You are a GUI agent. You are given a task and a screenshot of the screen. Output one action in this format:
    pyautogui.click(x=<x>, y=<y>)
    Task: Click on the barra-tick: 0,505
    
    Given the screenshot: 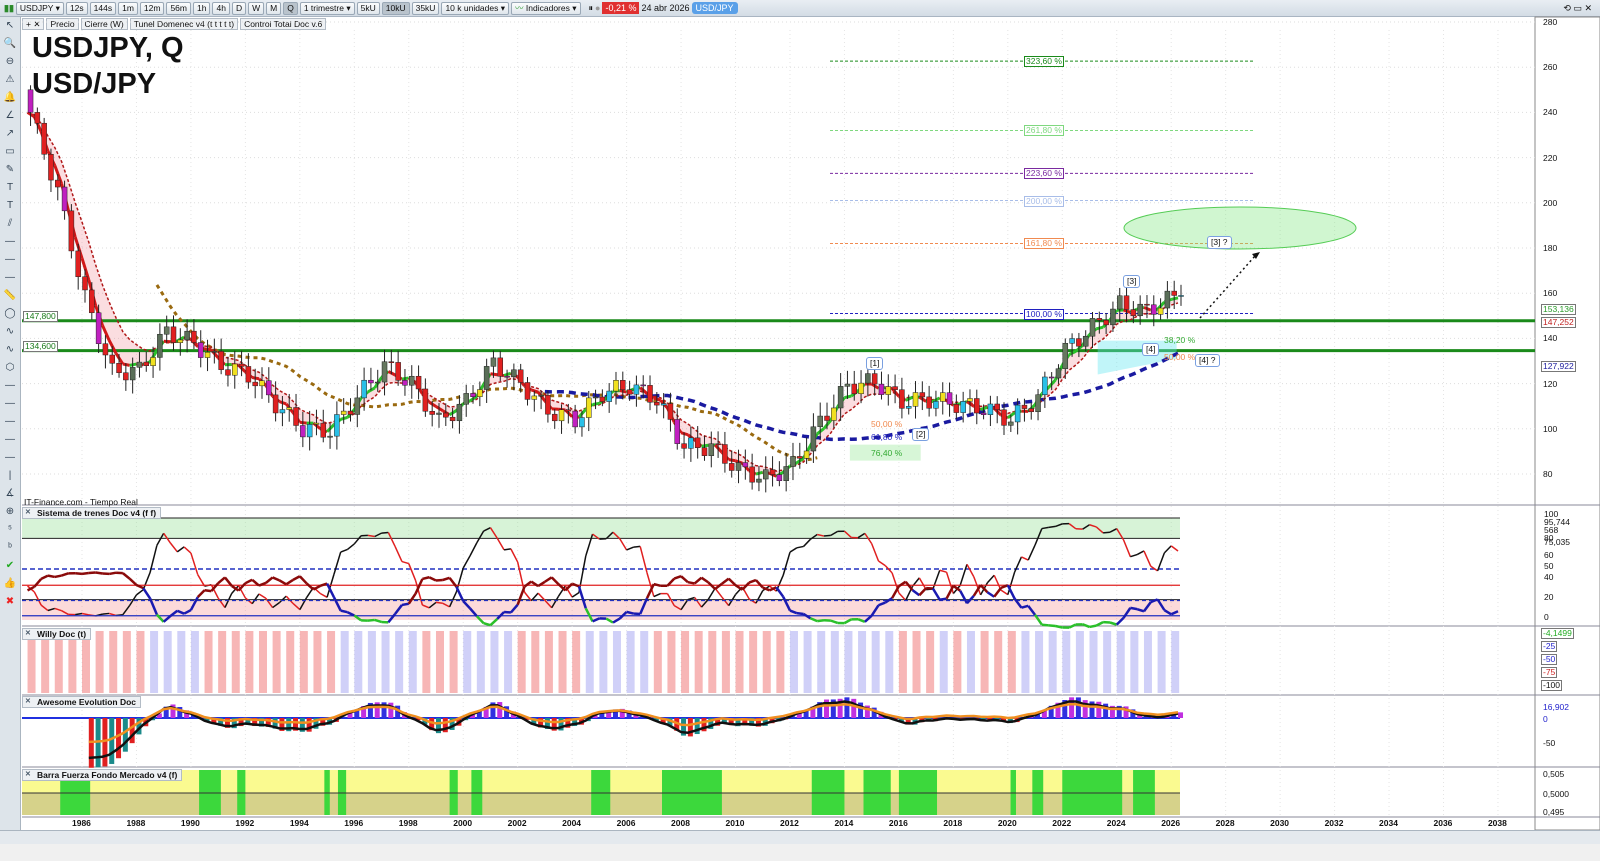 What is the action you would take?
    pyautogui.click(x=1554, y=774)
    